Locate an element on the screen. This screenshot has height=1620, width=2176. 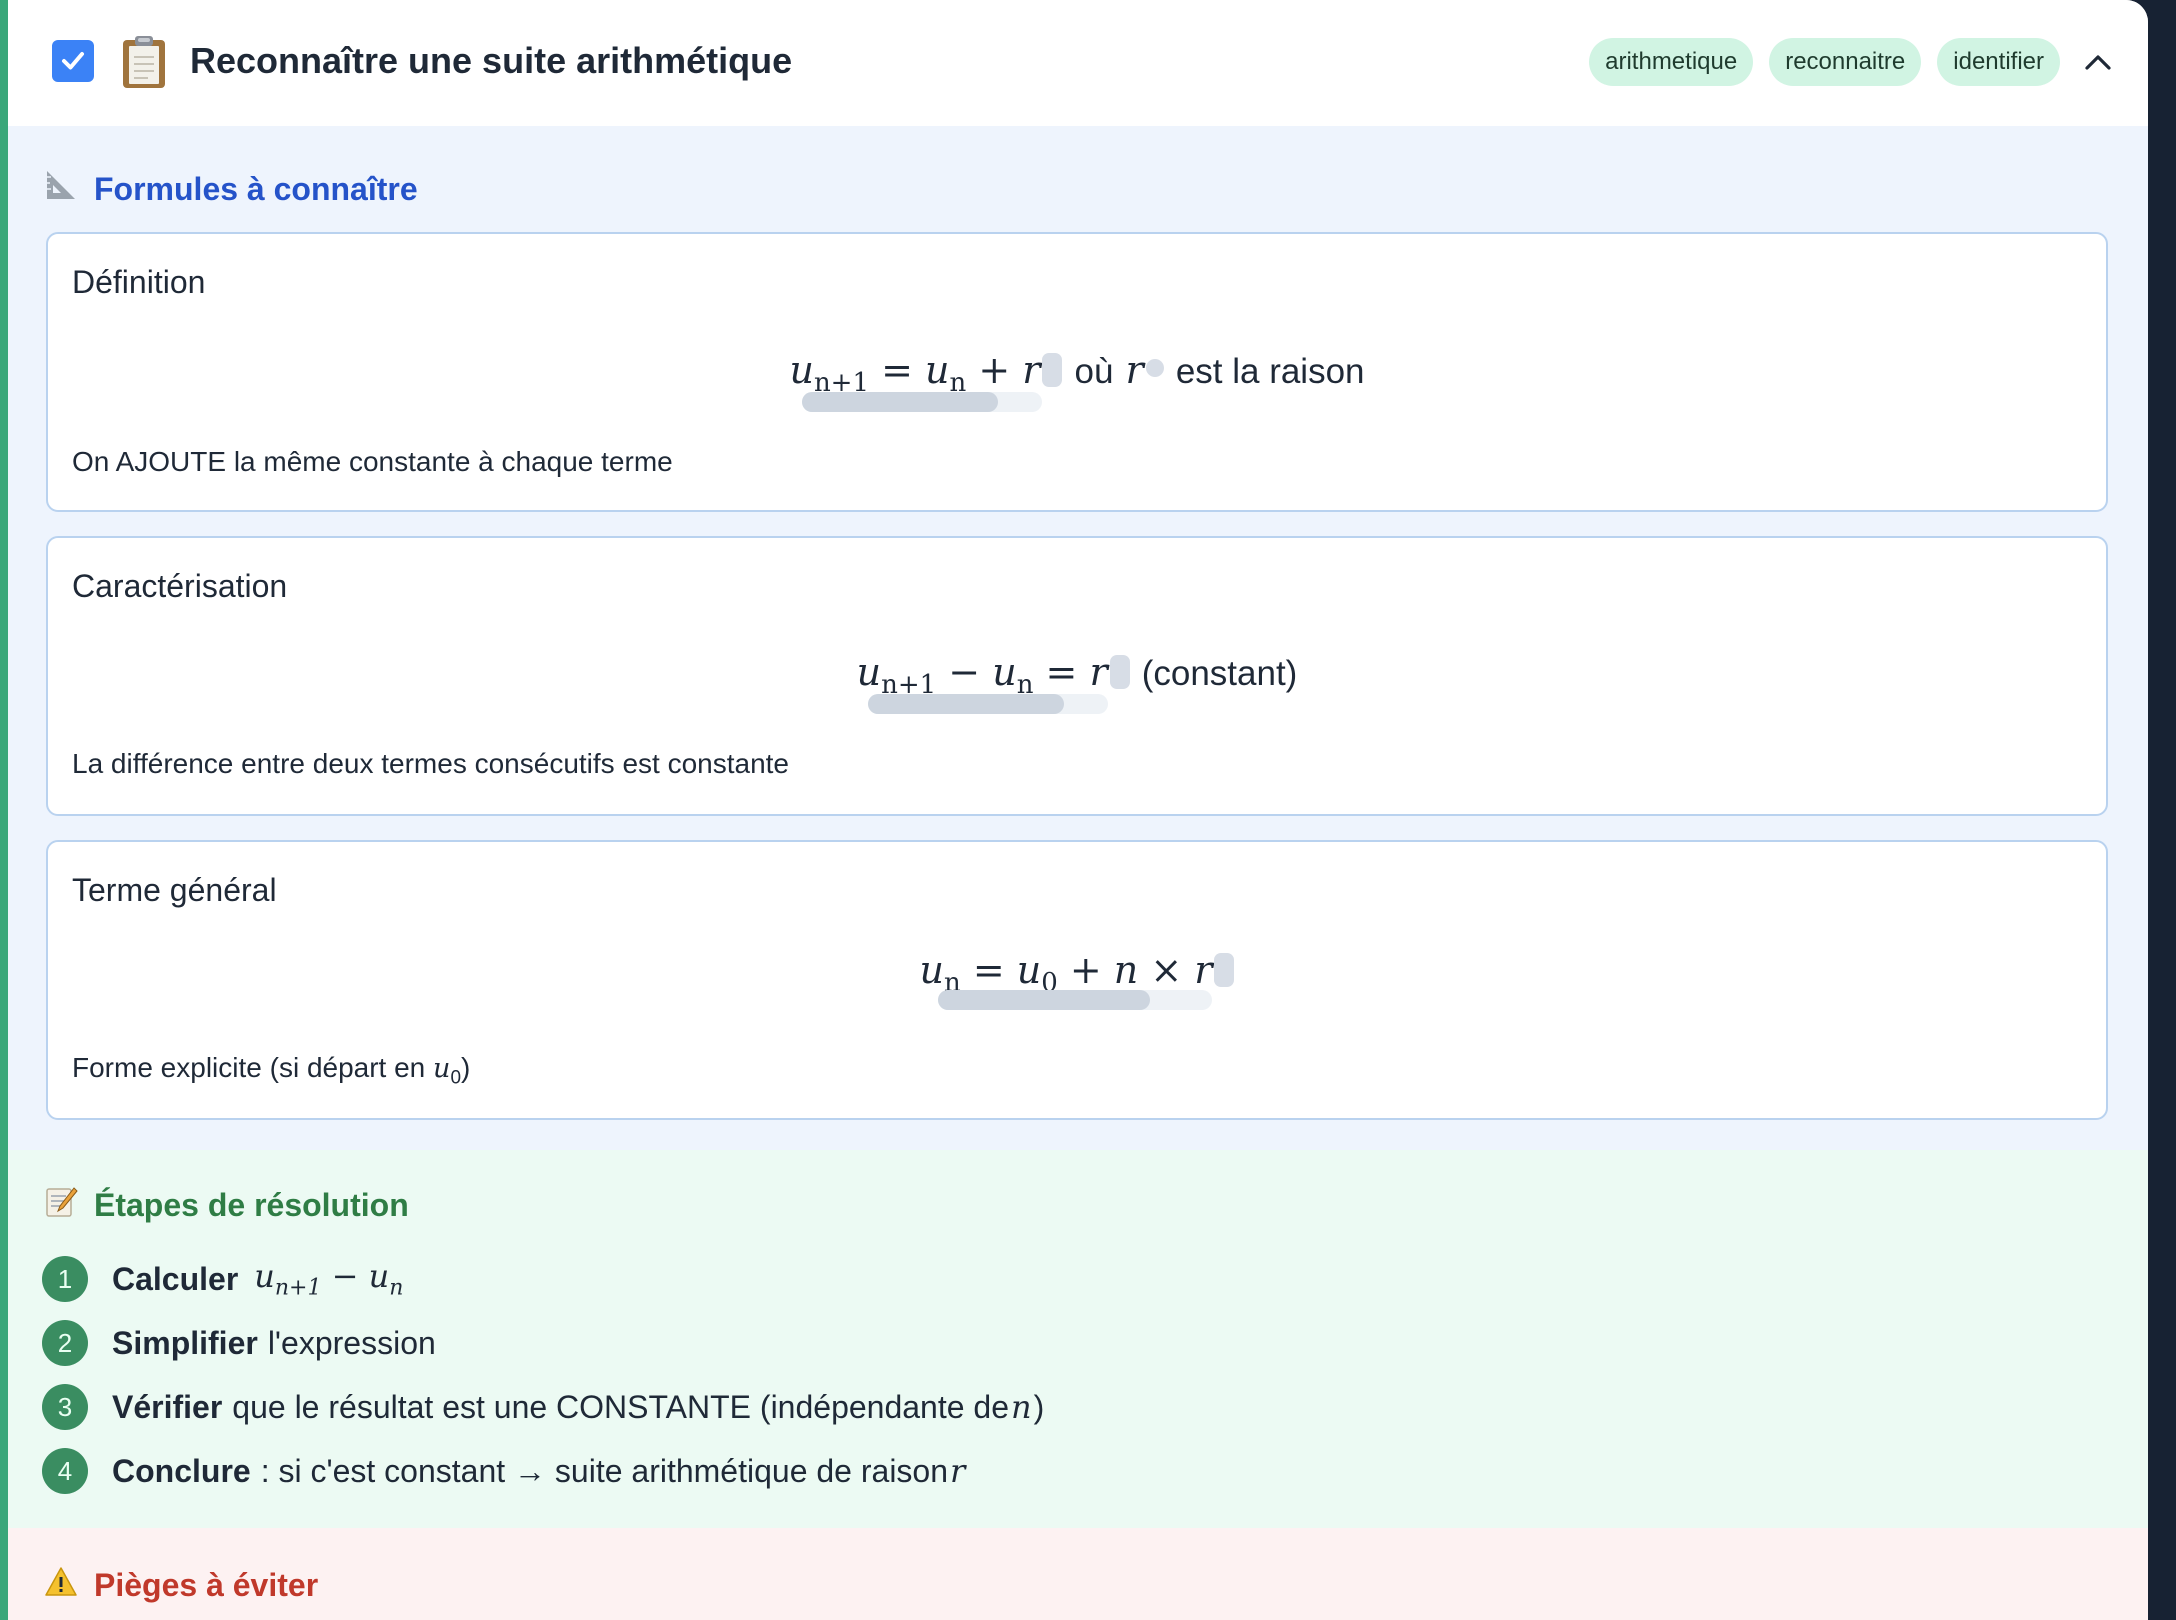
pitfalls-heading-label: Pièges à éviter is located at coordinates (206, 1585).